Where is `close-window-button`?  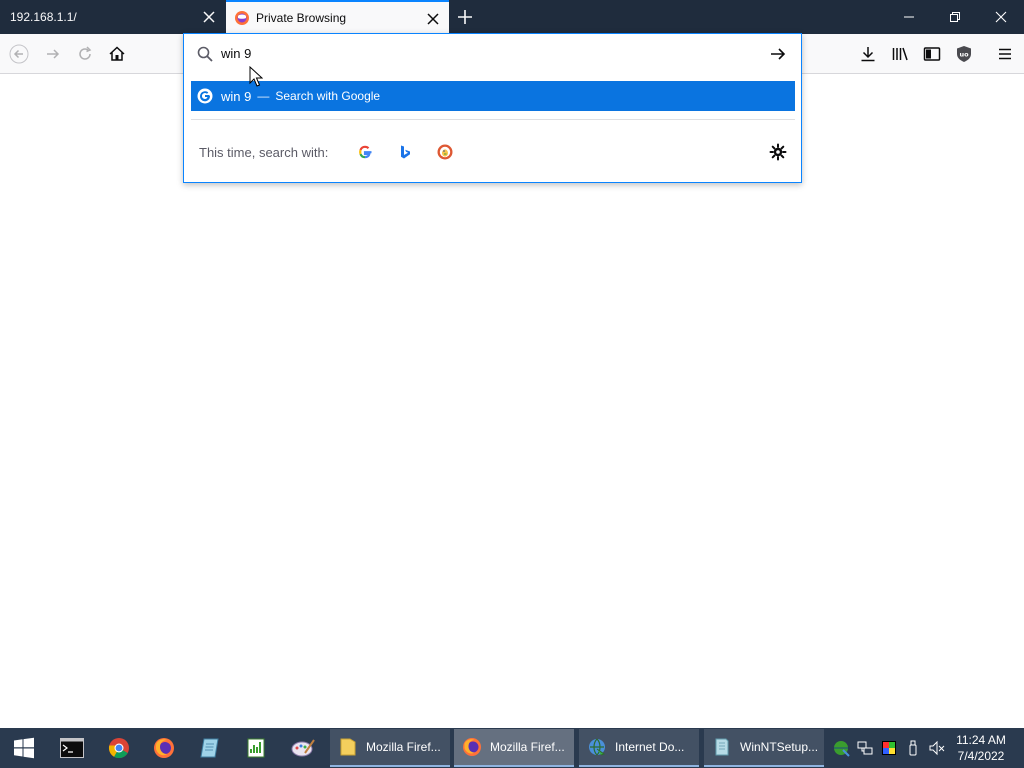 close-window-button is located at coordinates (1001, 17).